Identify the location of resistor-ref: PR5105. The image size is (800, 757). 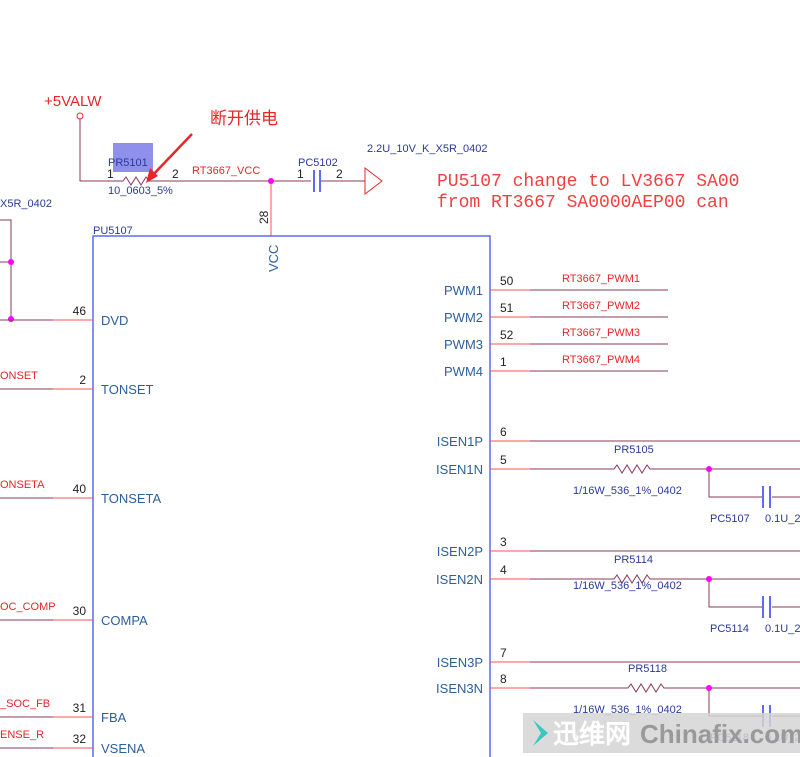
(634, 450).